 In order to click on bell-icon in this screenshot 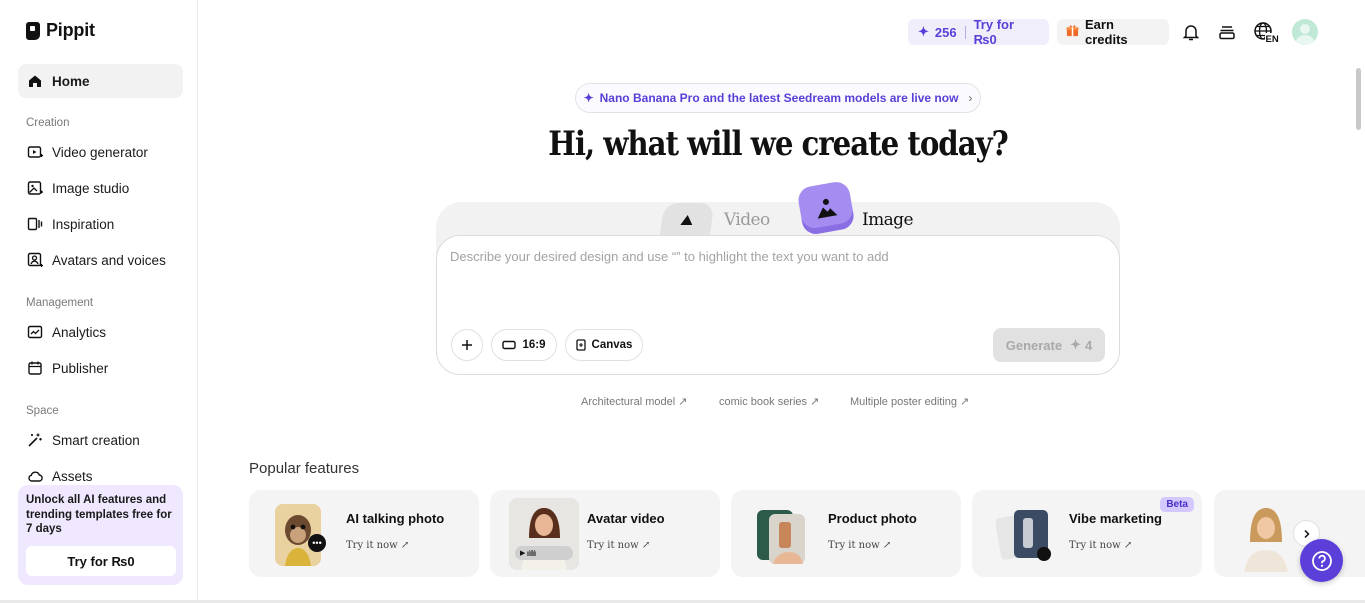, I will do `click(1191, 32)`.